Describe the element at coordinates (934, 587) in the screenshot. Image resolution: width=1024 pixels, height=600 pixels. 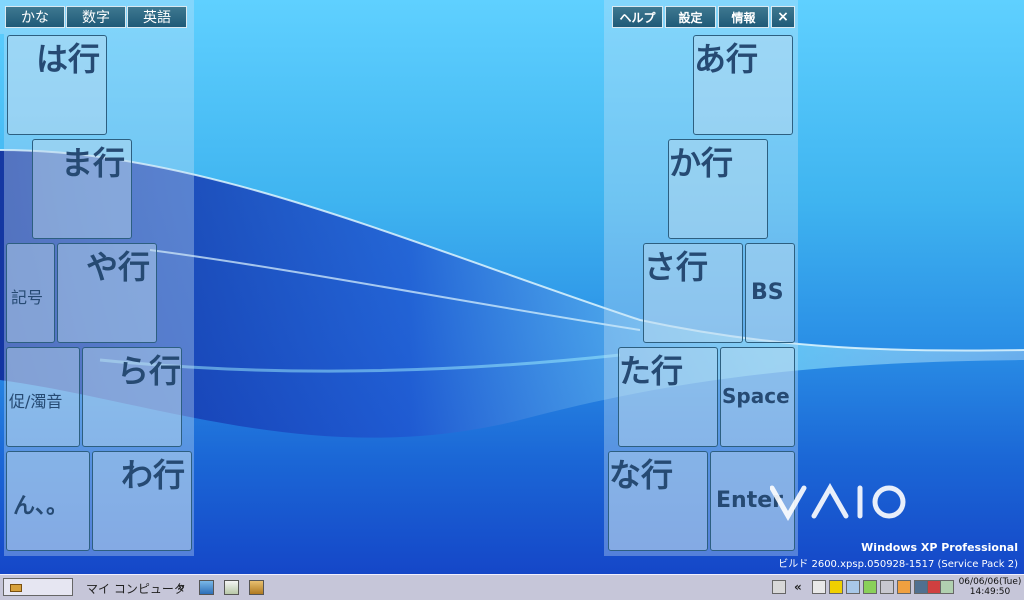
I see `display-tray-icon` at that location.